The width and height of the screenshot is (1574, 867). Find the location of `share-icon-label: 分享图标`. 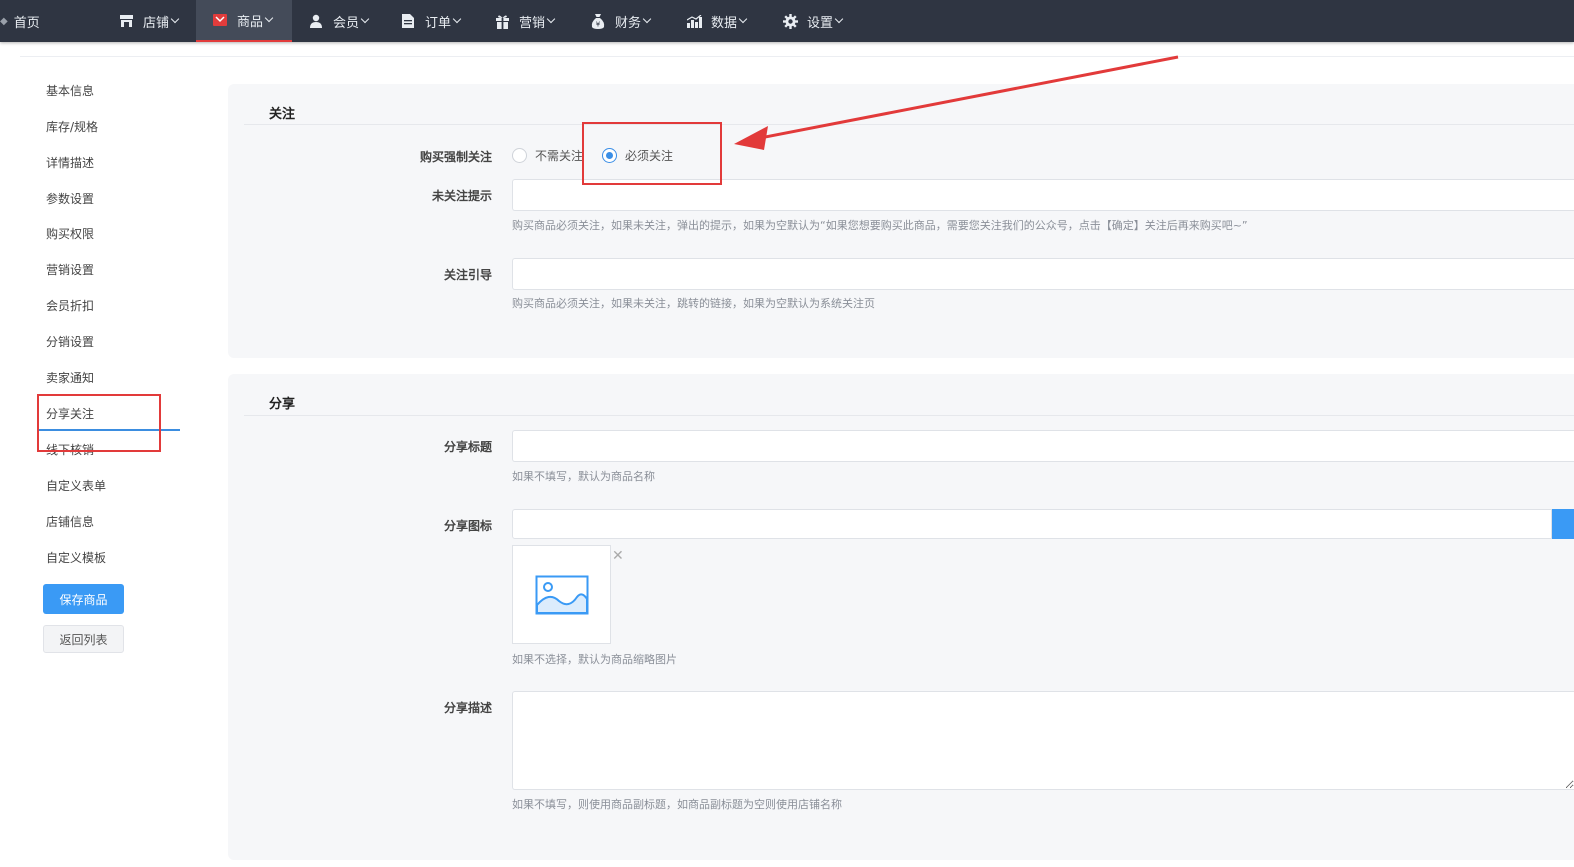

share-icon-label: 分享图标 is located at coordinates (467, 526).